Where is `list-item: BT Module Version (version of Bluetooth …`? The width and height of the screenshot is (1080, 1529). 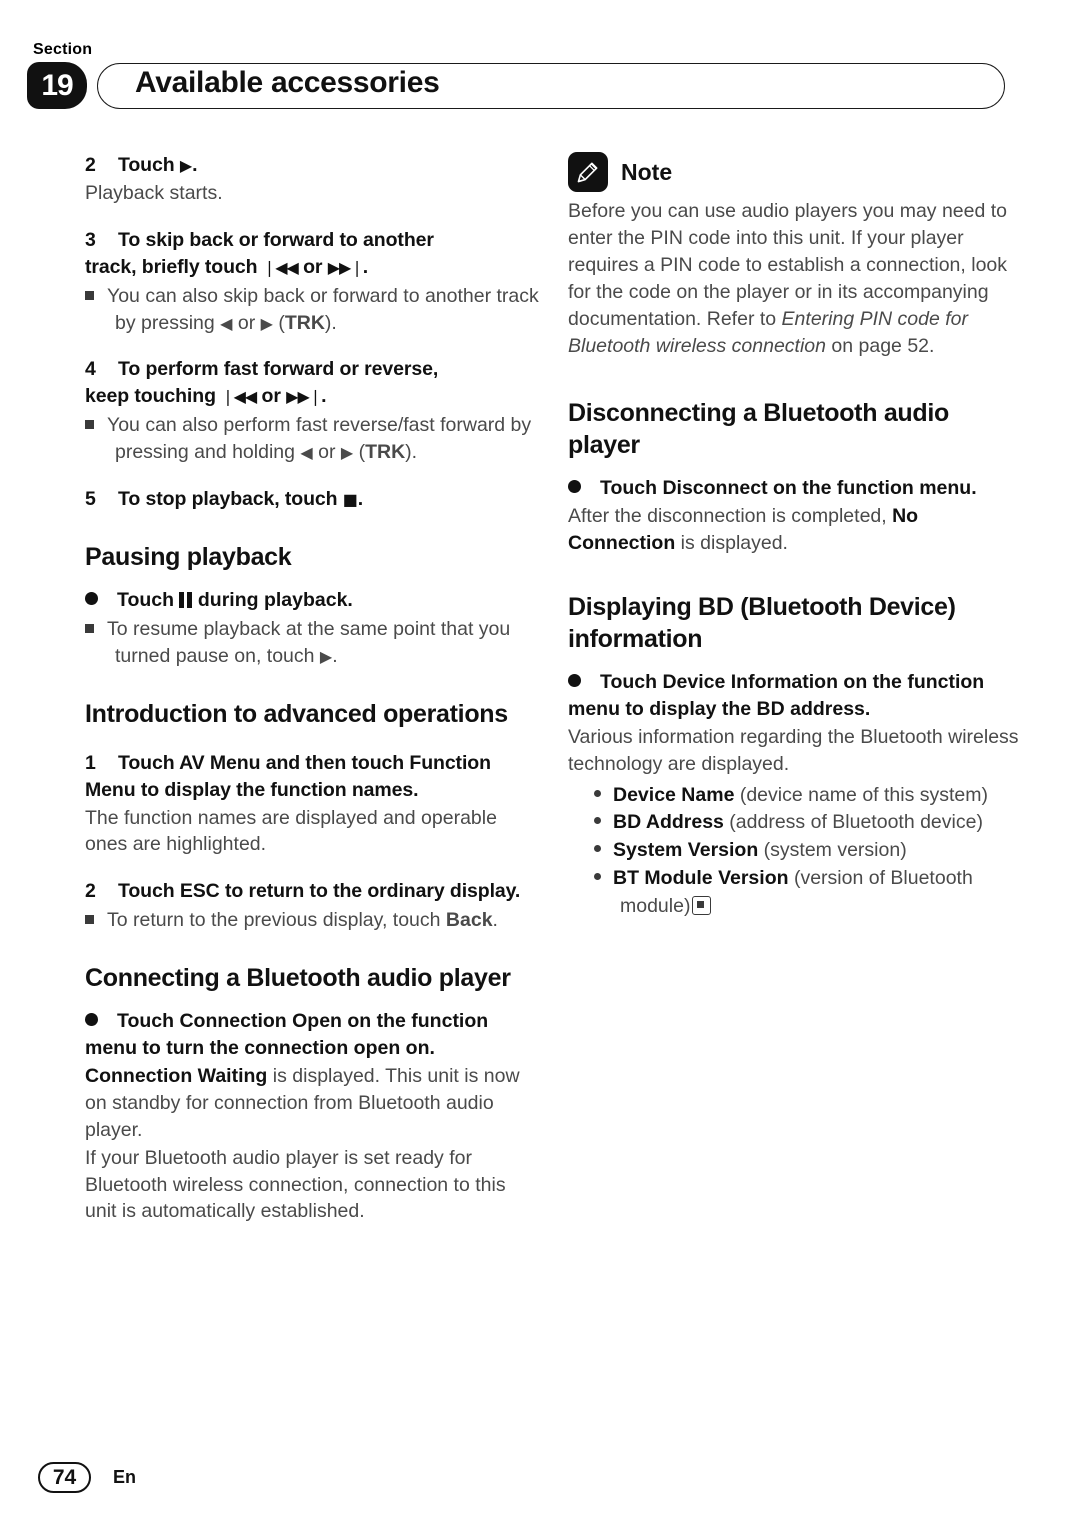
list-item: BT Module Version (version of Bluetooth … is located at coordinates (795, 892).